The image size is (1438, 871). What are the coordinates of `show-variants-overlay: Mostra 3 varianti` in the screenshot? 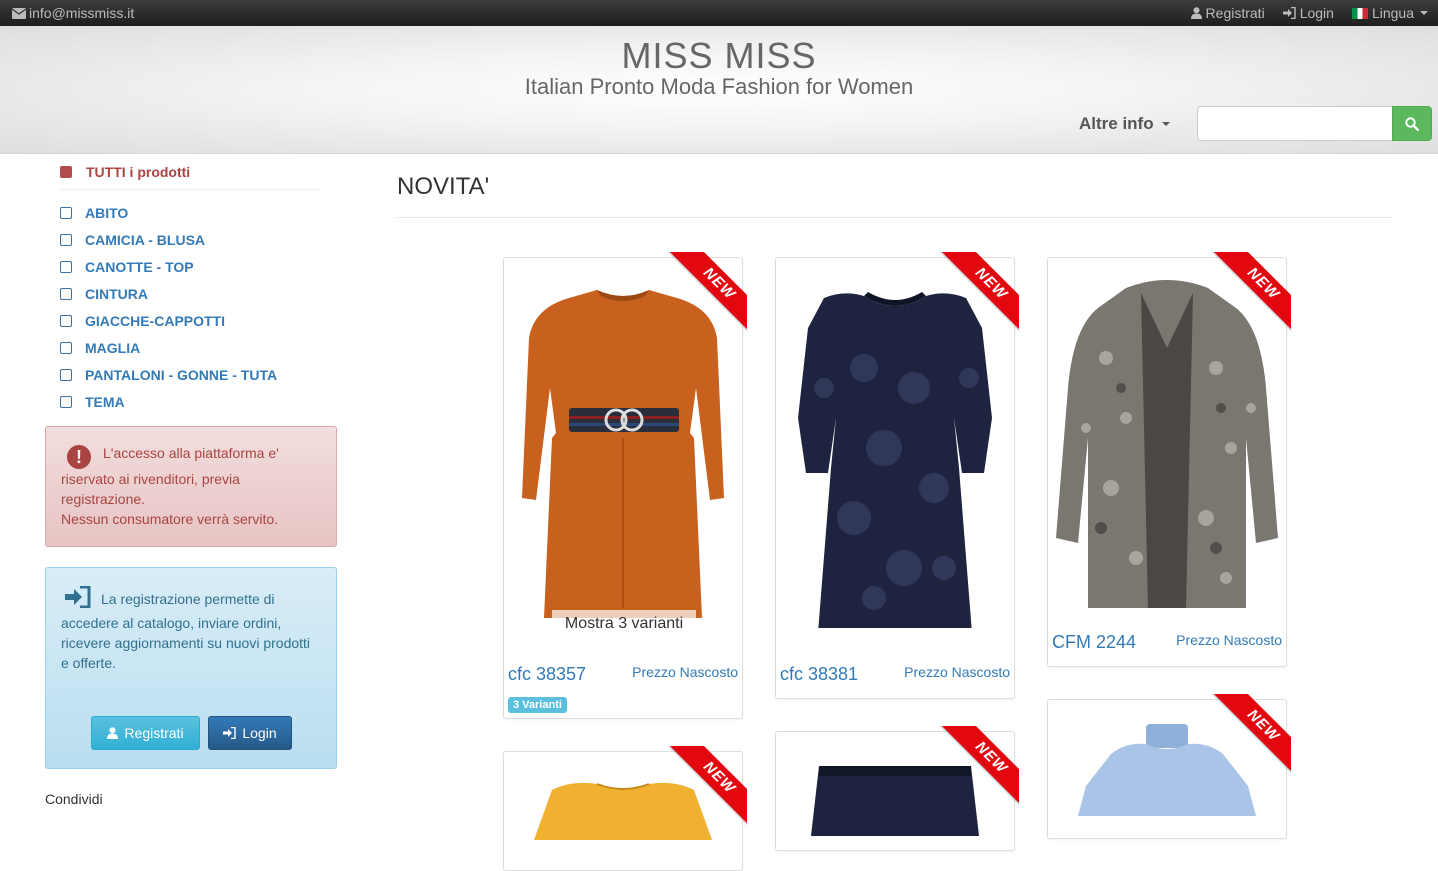 It's located at (624, 624).